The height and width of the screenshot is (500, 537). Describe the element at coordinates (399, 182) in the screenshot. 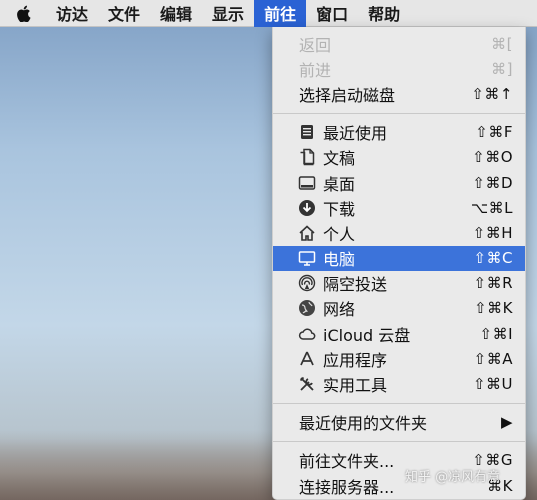

I see `menu-item-desktop: 桌面 ⇧⌘D` at that location.